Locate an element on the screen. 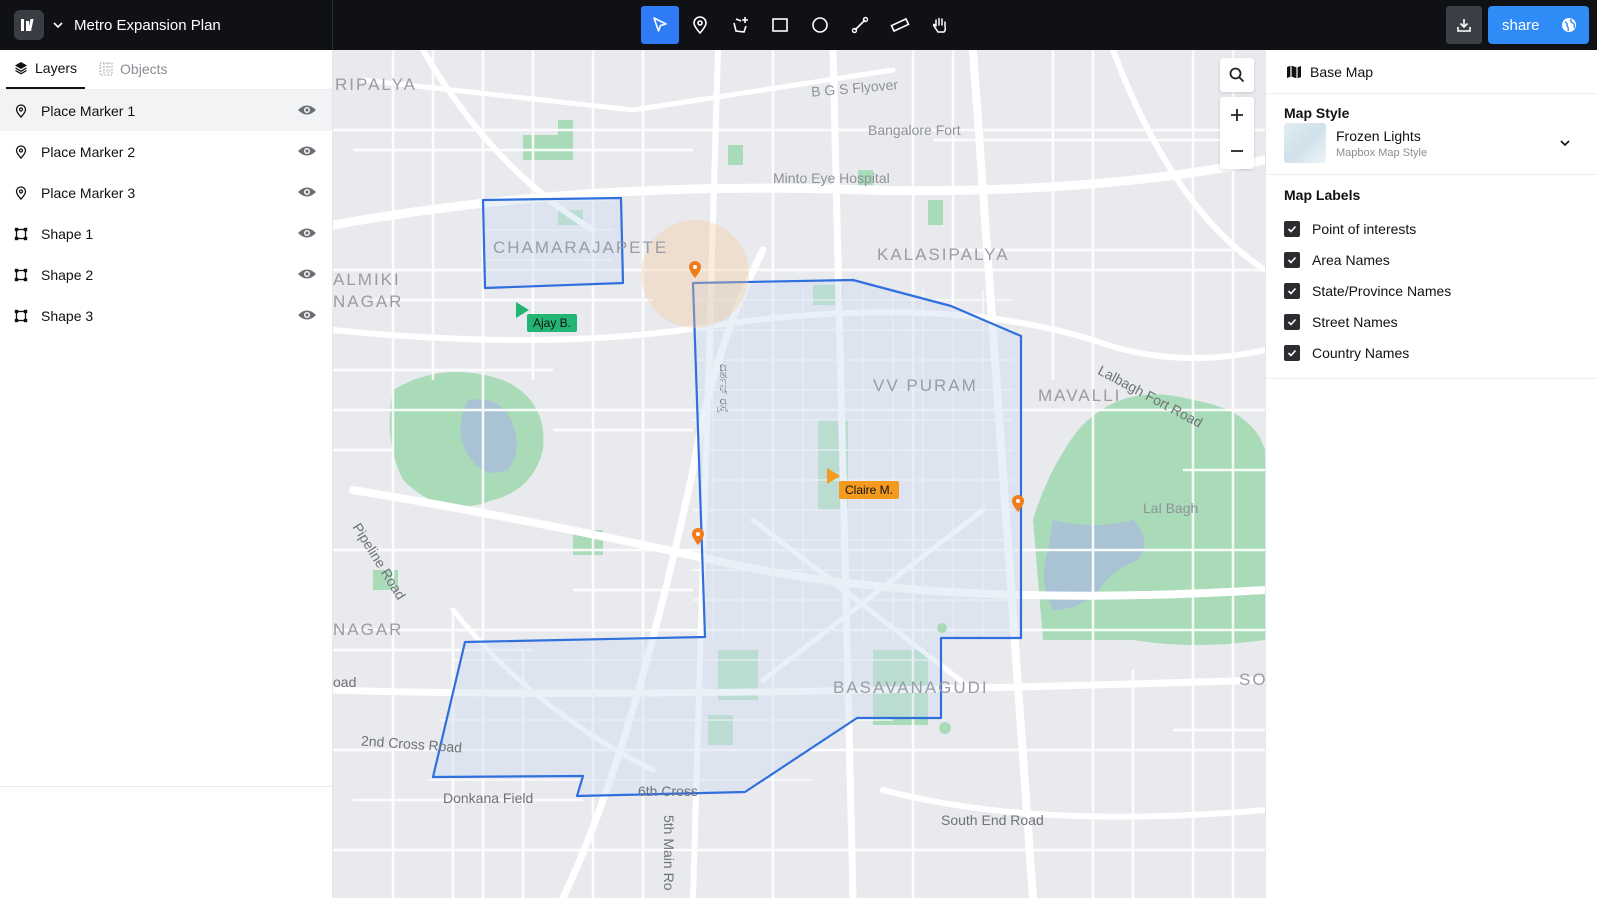 The width and height of the screenshot is (1597, 898). top-bar: Metro Expansion Plan share is located at coordinates (798, 25).